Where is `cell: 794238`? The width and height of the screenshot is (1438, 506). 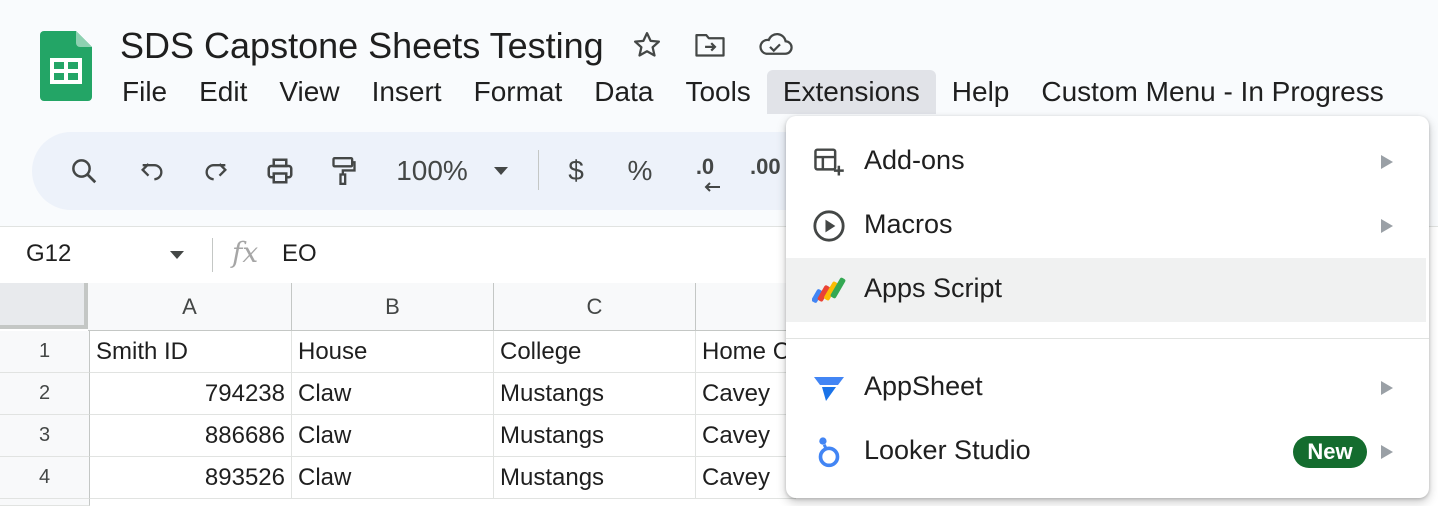
cell: 794238 is located at coordinates (191, 394).